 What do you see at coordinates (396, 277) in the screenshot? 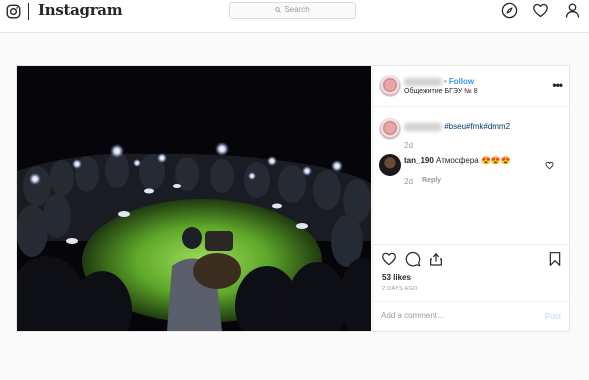
I see `likes-count: 53 likes` at bounding box center [396, 277].